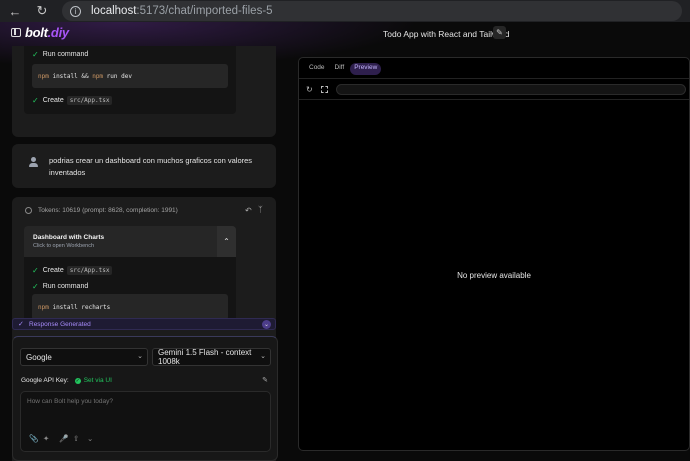  Describe the element at coordinates (114, 11) in the screenshot. I see `url-host: localhost` at that location.